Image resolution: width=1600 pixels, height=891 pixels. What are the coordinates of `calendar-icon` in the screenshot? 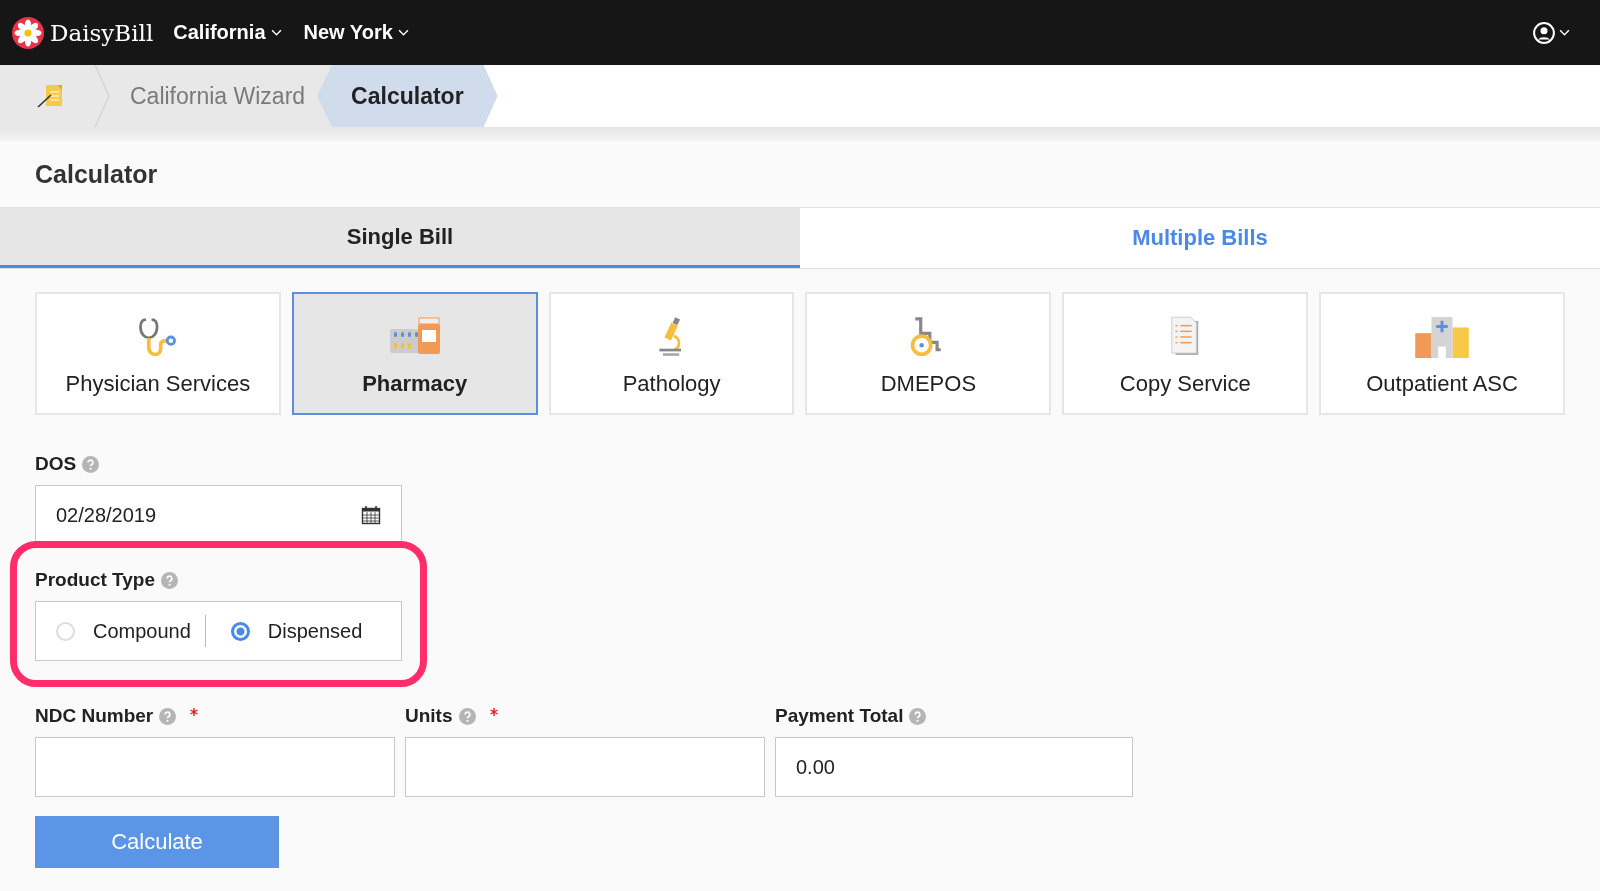 It's located at (371, 515).